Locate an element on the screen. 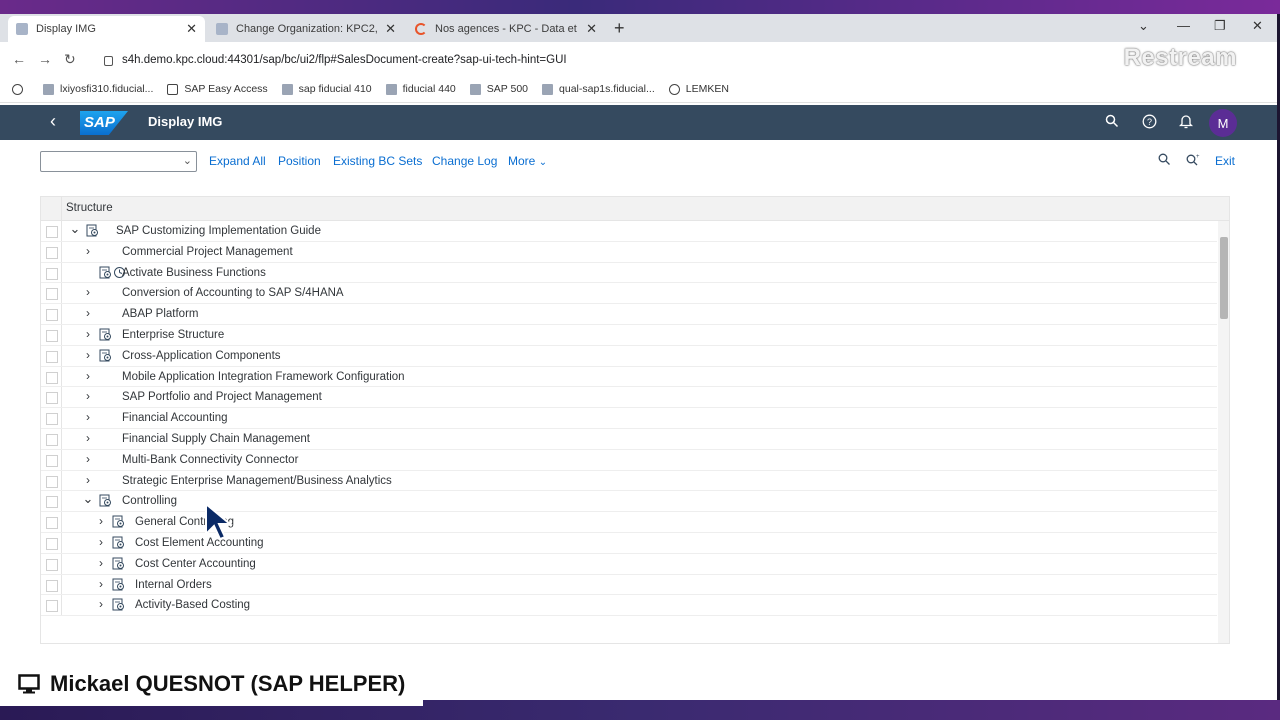 This screenshot has height=720, width=1280. tree-row: › Financial Accounting is located at coordinates (629, 418).